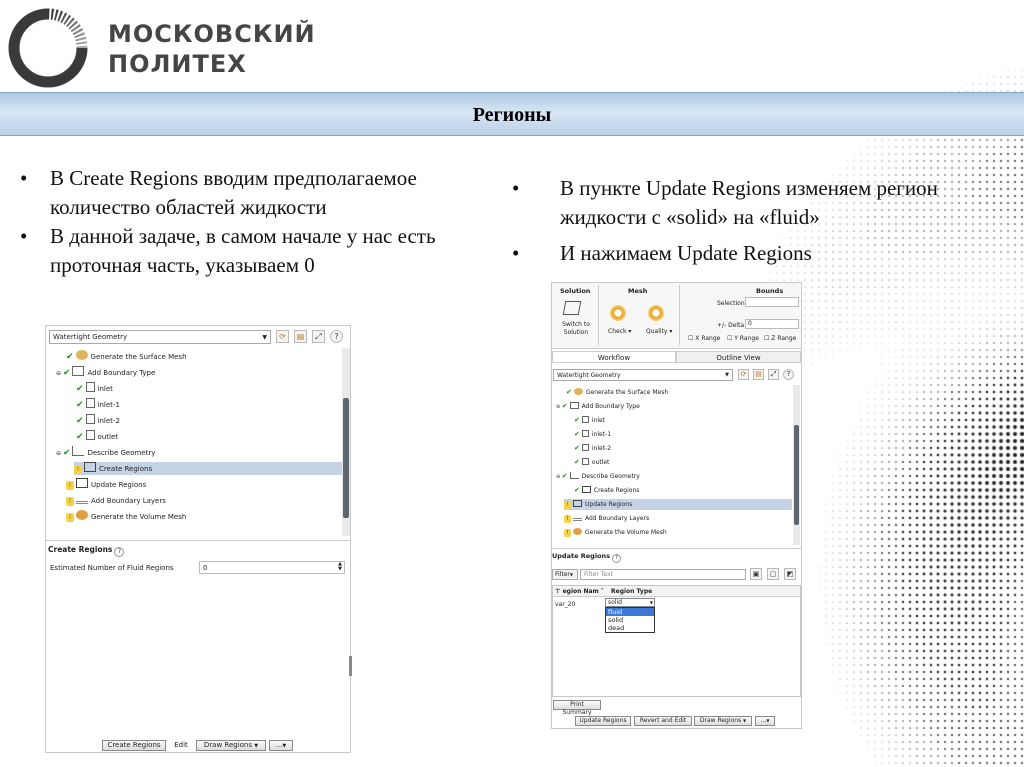 The height and width of the screenshot is (767, 1024). What do you see at coordinates (659, 332) in the screenshot?
I see `quality-button: Quality ▾` at bounding box center [659, 332].